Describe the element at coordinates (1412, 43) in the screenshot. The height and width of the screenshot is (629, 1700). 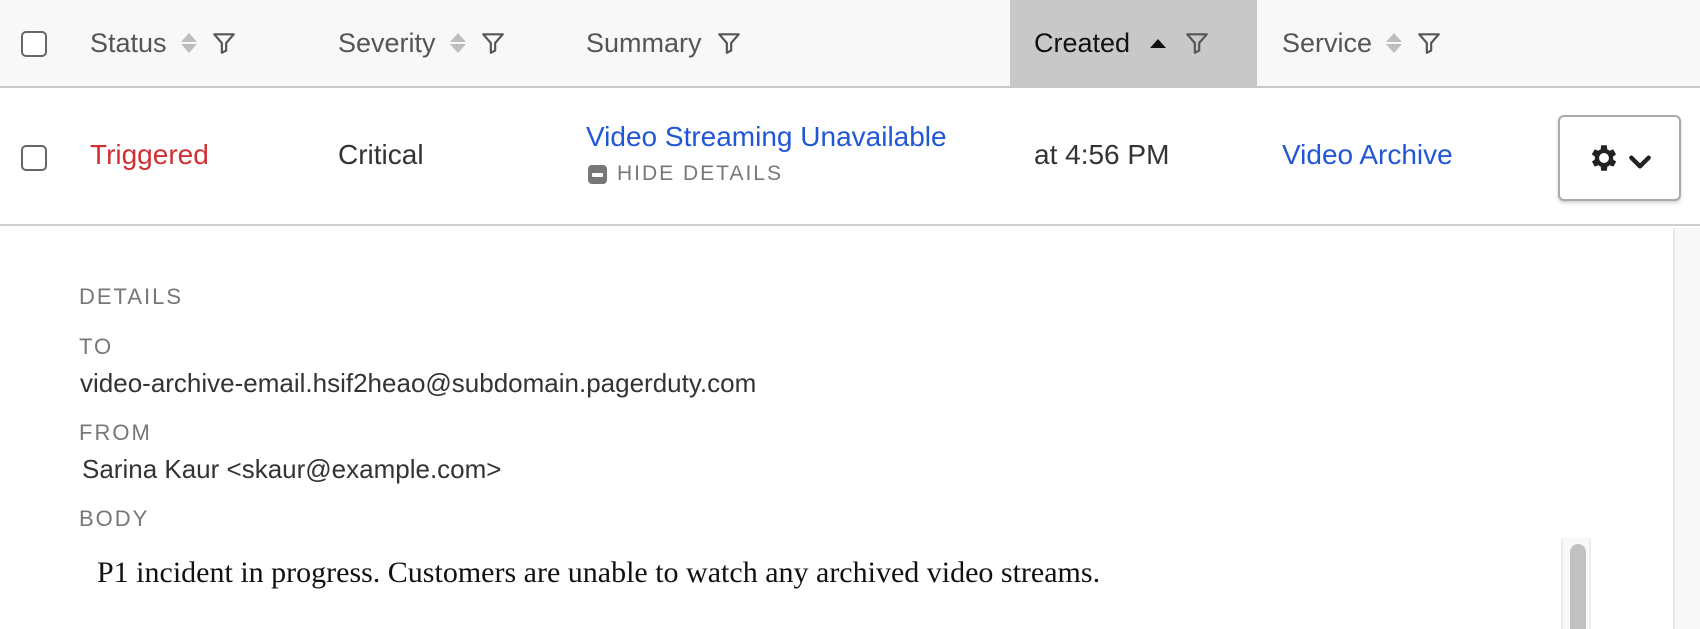
I see `column-header-service: Service` at that location.